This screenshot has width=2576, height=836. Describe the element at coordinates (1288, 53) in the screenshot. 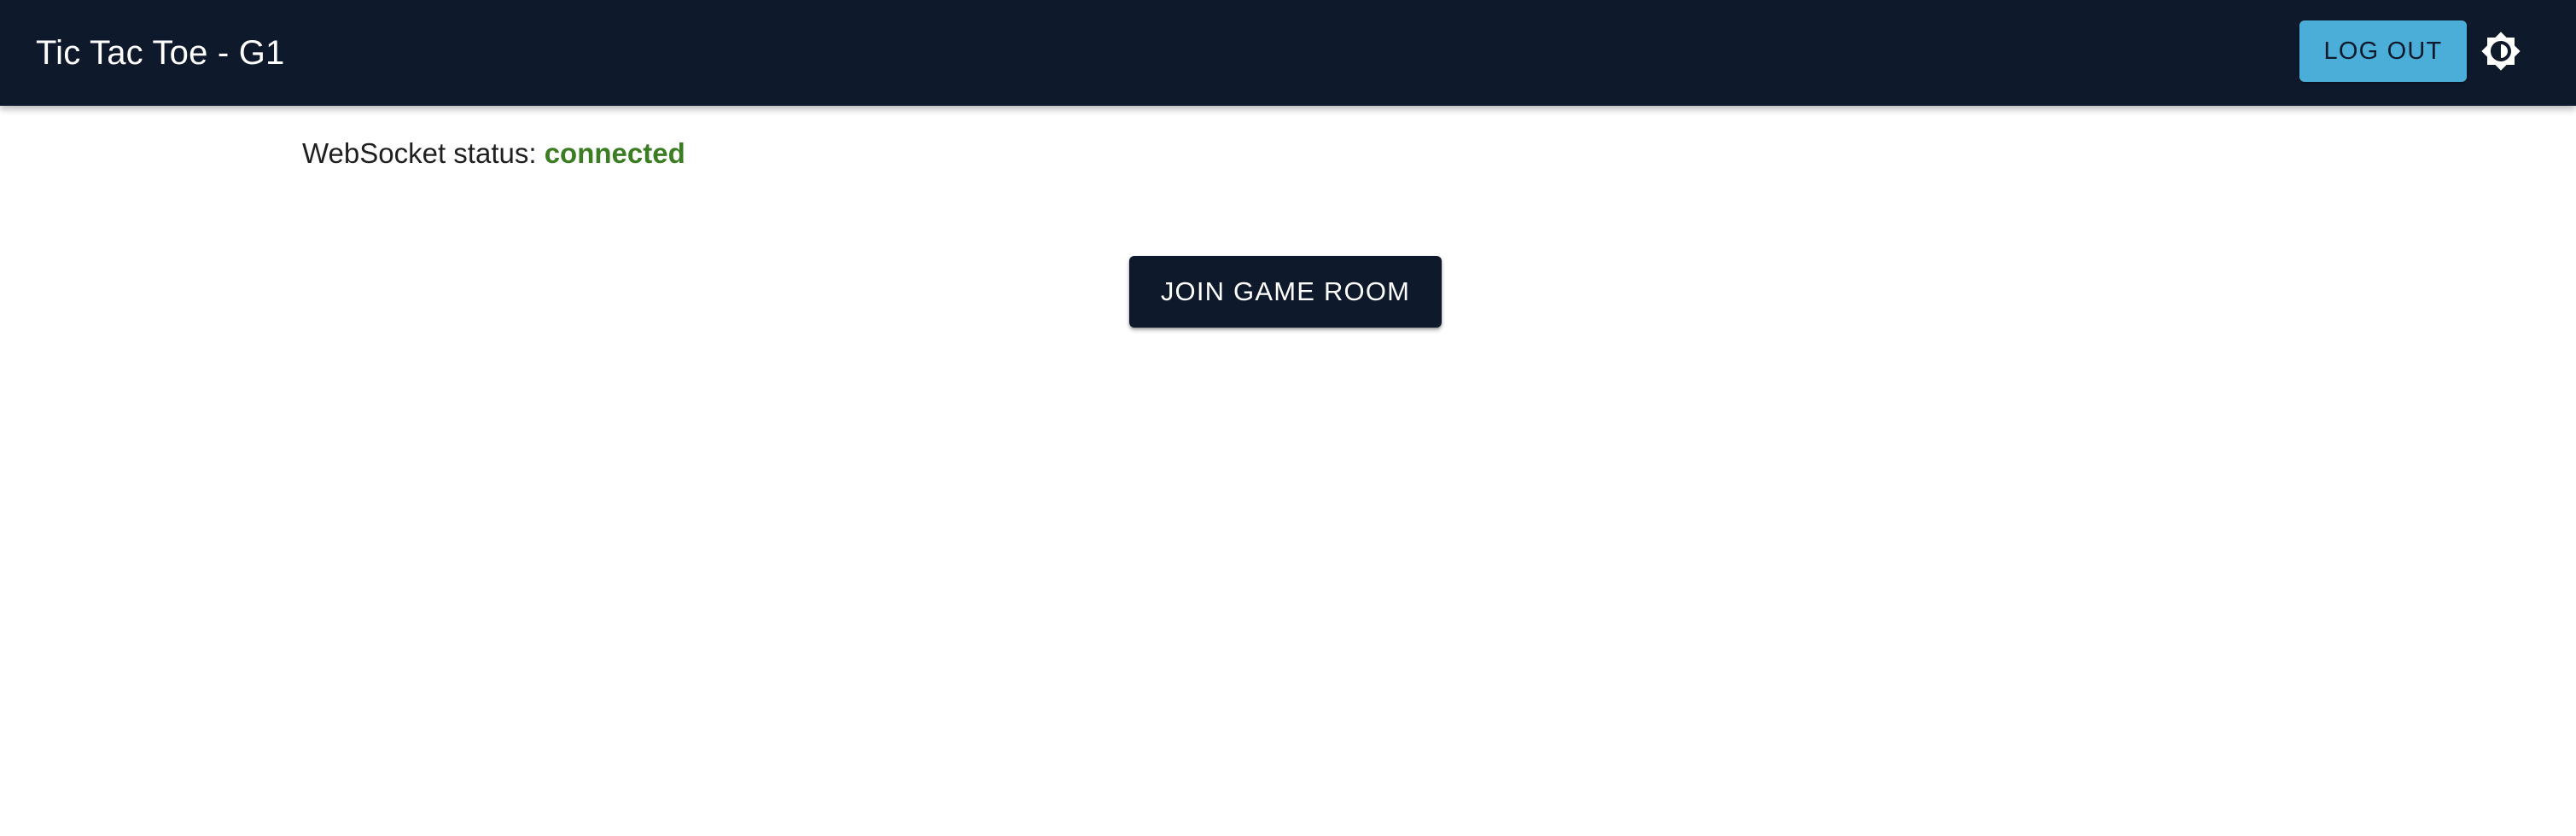

I see `app-bar: Tic Tac Toe - G1 LOG OUT` at that location.